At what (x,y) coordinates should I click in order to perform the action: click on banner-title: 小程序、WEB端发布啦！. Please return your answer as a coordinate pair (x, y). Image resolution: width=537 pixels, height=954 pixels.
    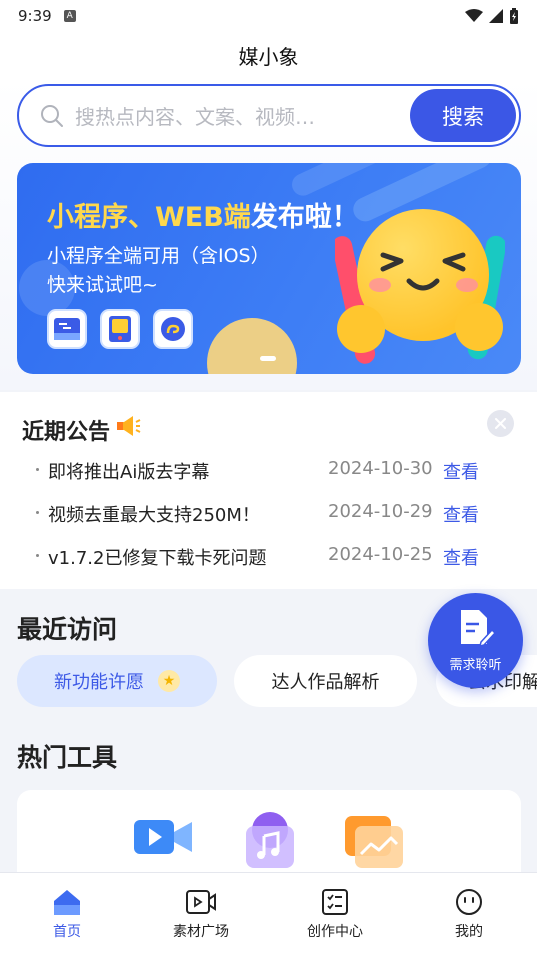
    Looking at the image, I should click on (203, 214).